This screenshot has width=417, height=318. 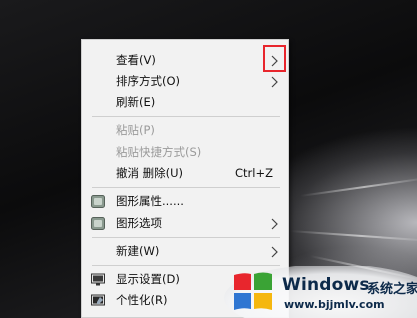 I want to click on menu-item-graphics-options: 图形选项, so click(x=185, y=223).